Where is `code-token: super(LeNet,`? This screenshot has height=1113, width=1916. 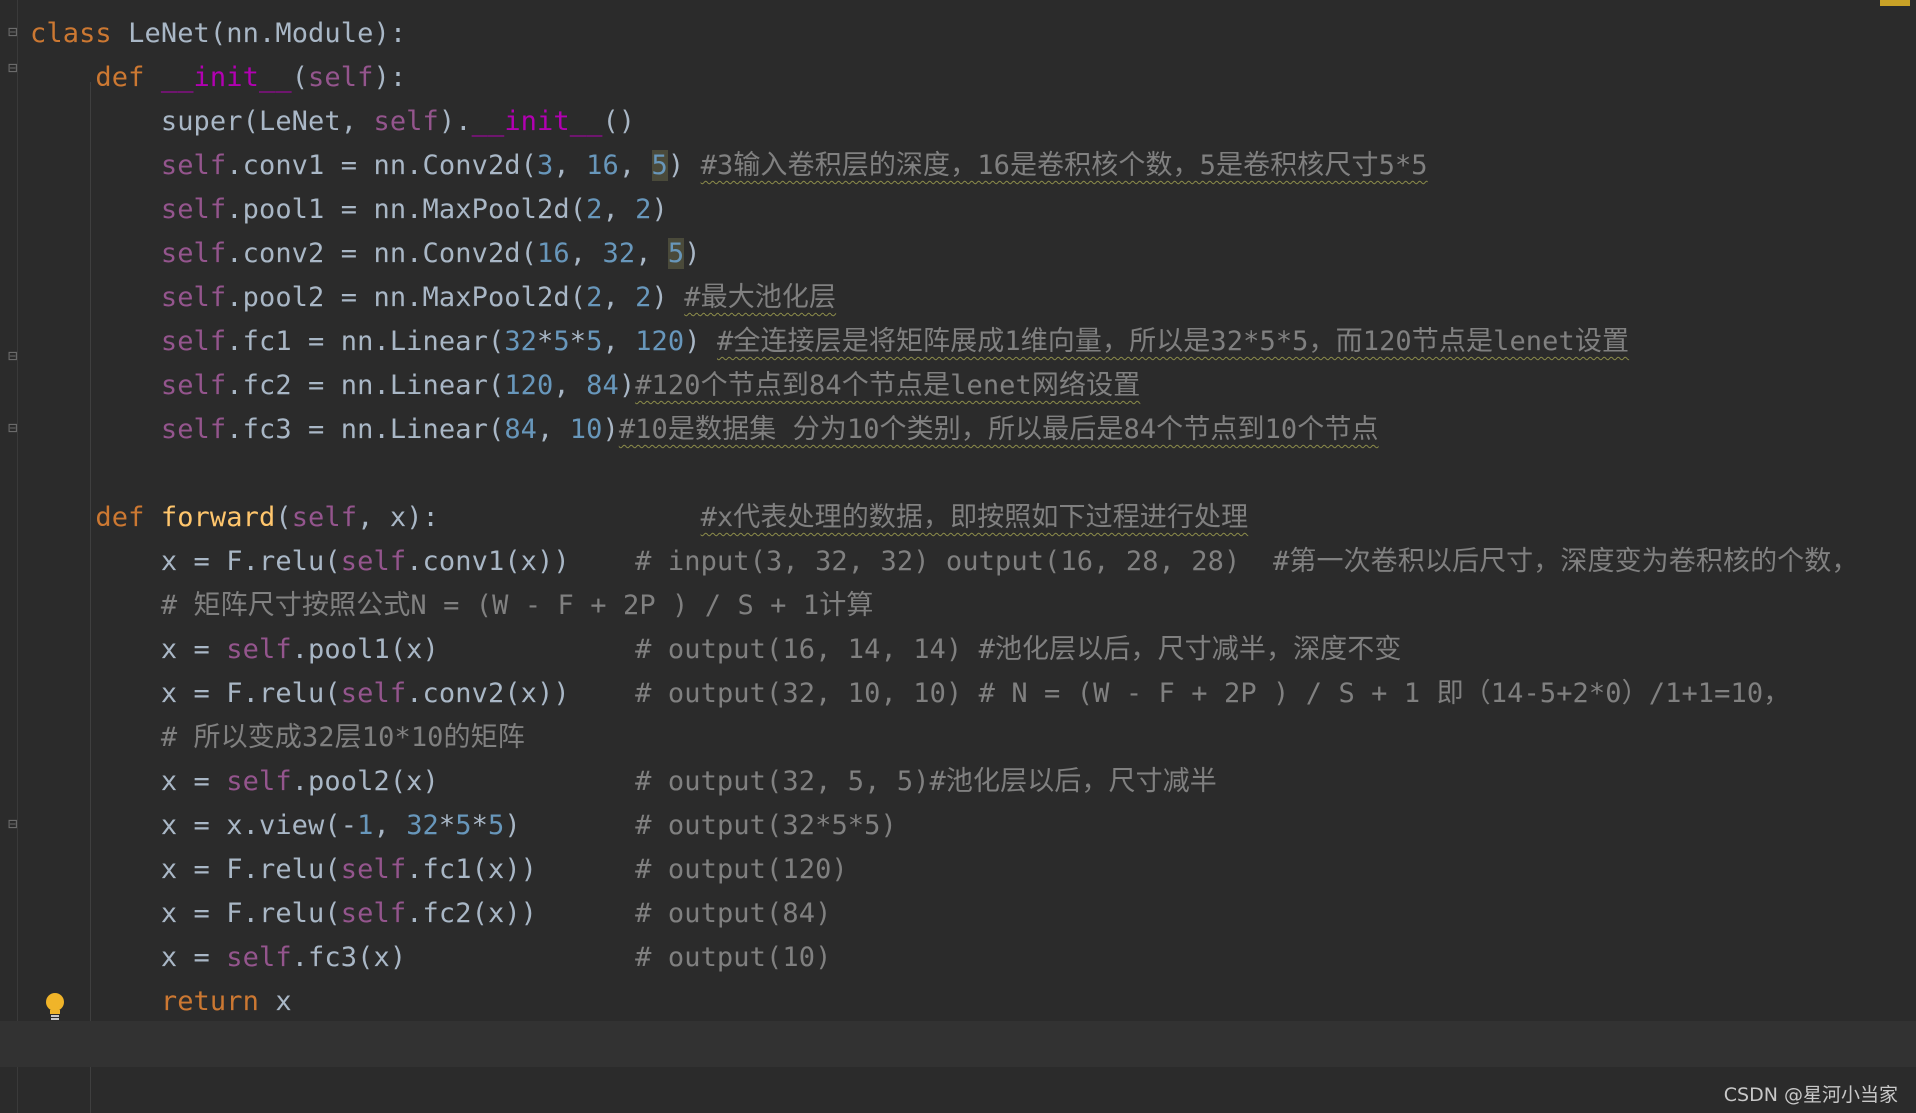 code-token: super(LeNet, is located at coordinates (202, 121).